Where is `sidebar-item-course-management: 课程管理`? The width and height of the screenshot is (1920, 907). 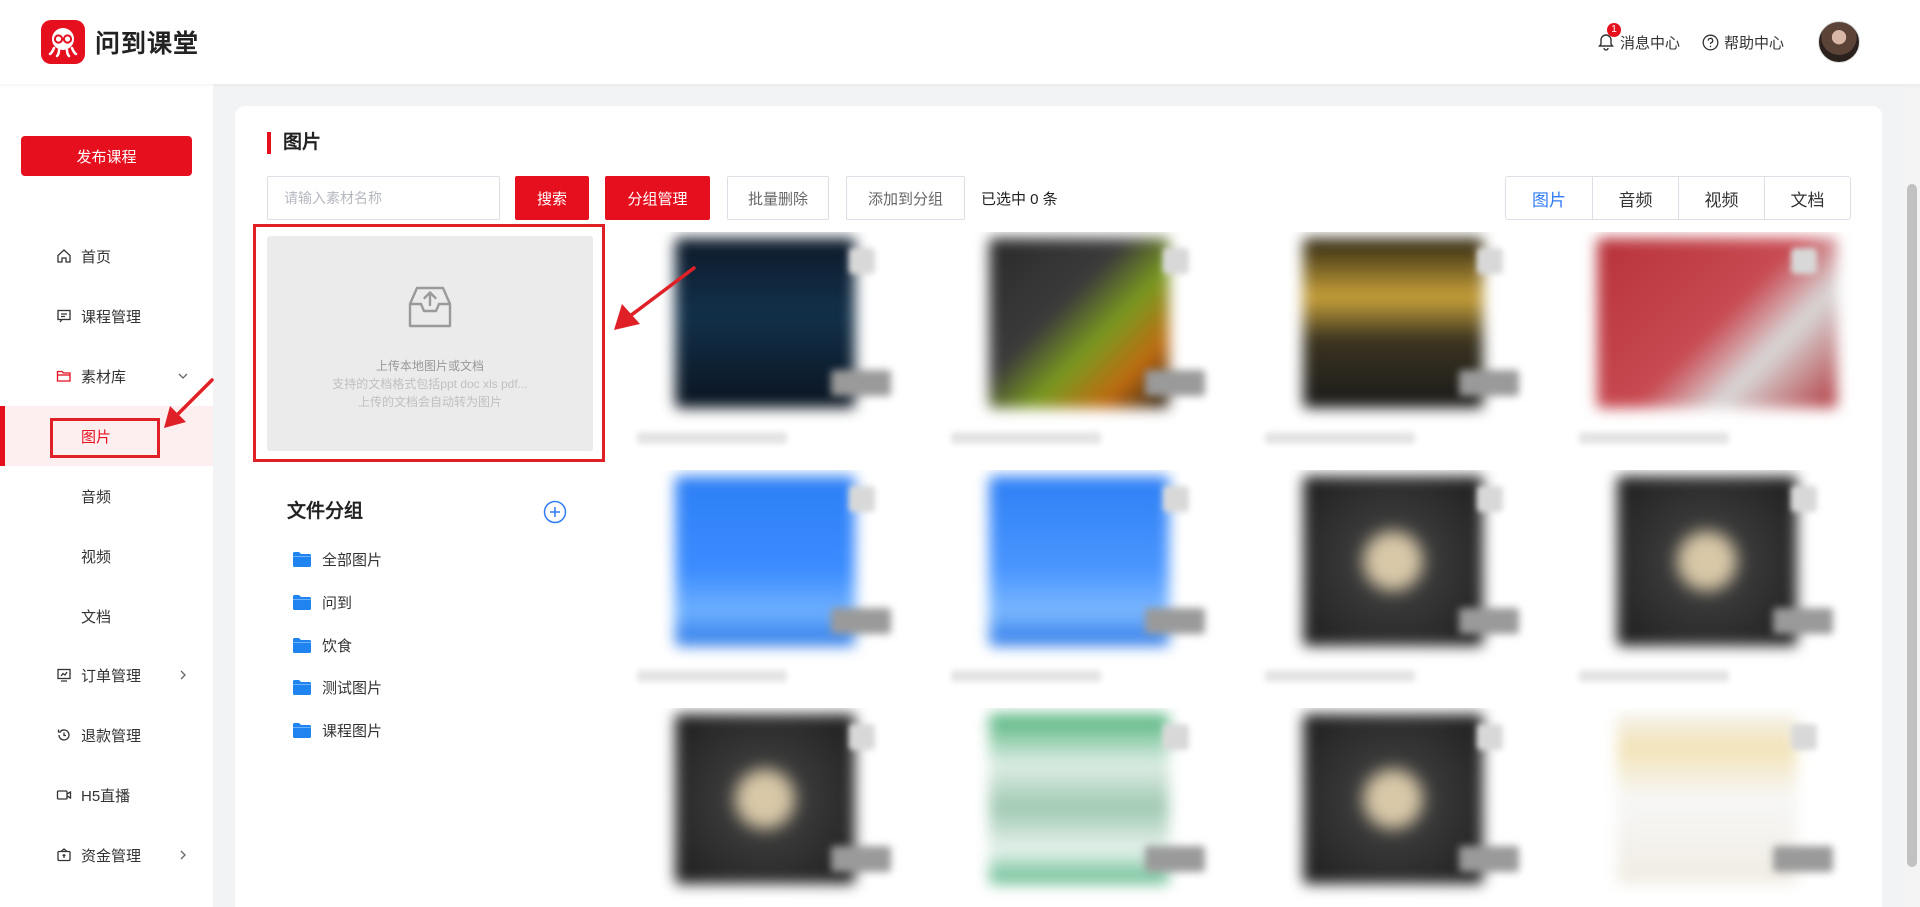
sidebar-item-course-management: 课程管理 is located at coordinates (106, 316).